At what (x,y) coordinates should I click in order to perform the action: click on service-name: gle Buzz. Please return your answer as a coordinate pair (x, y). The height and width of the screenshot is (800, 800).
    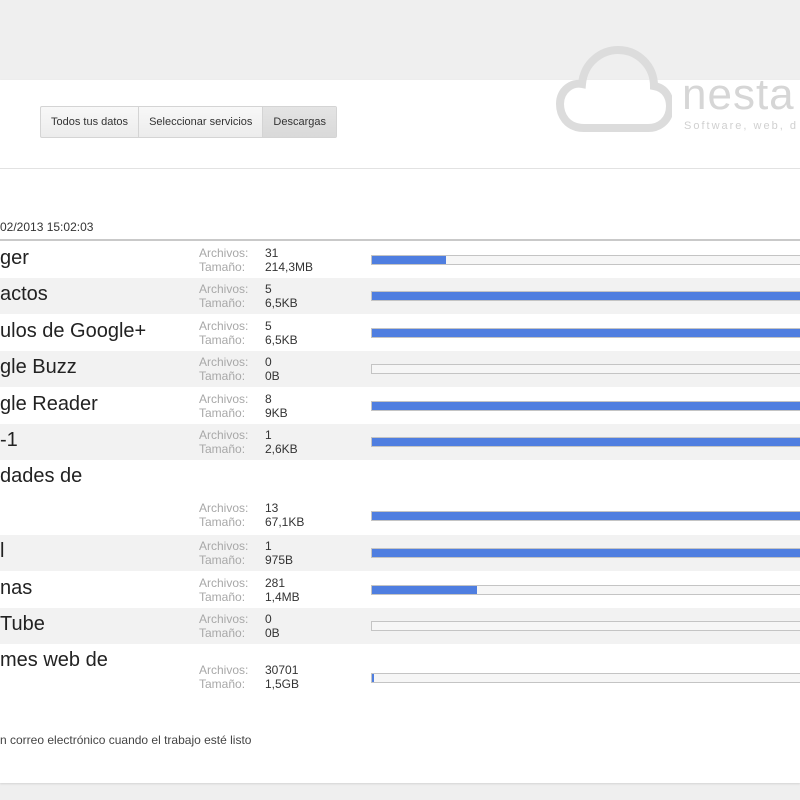
    Looking at the image, I should click on (38, 367).